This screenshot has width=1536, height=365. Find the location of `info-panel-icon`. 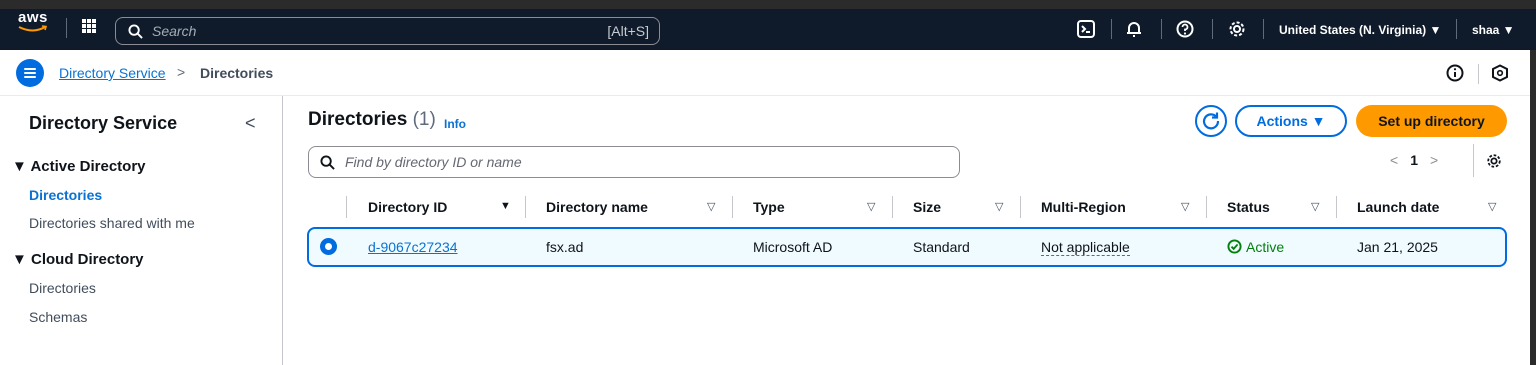

info-panel-icon is located at coordinates (1455, 73).